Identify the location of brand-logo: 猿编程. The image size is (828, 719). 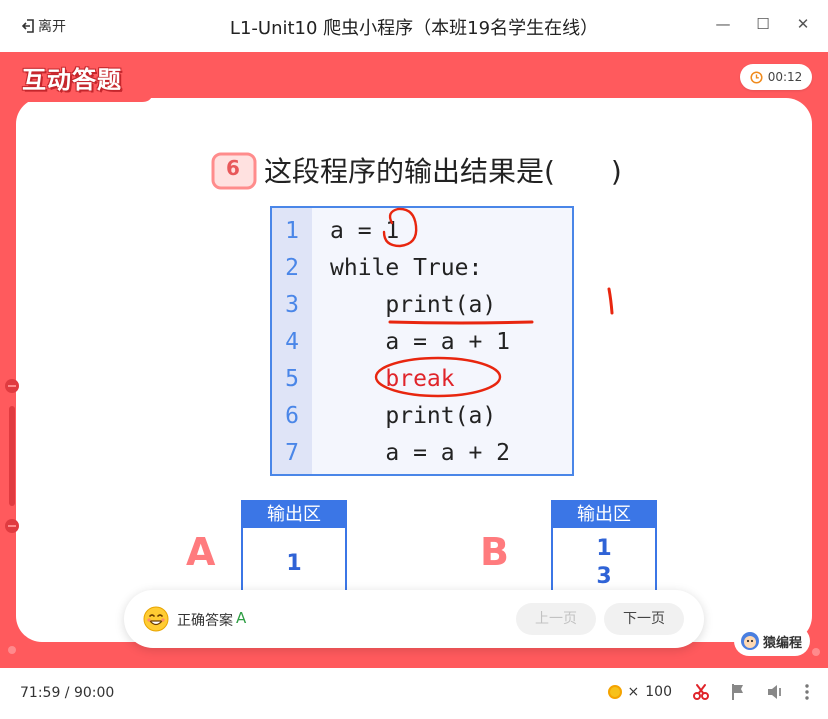
(772, 641).